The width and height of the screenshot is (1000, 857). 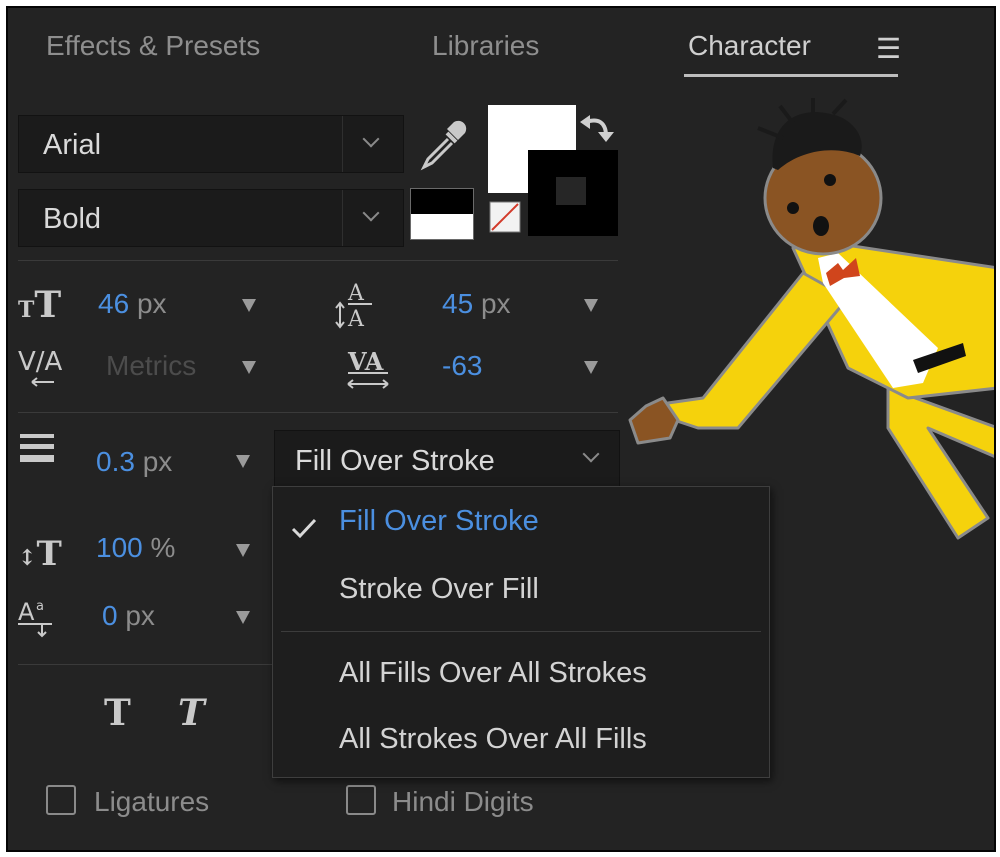 I want to click on leading-icon: A A, so click(x=353, y=305).